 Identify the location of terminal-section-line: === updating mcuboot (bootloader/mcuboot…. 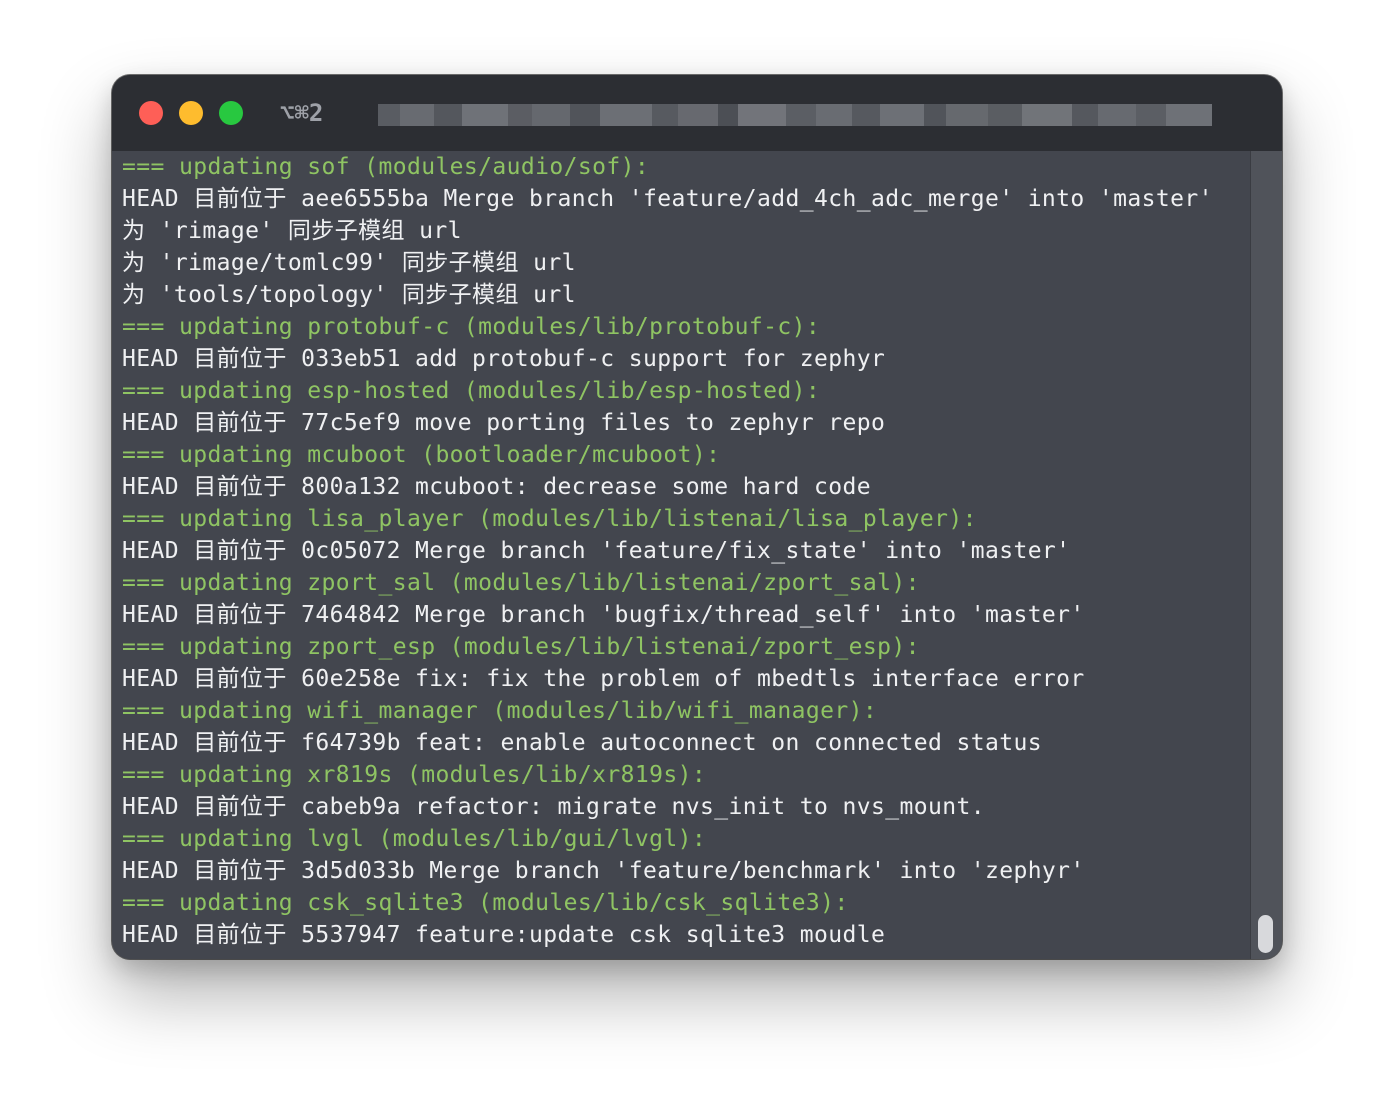
(421, 455).